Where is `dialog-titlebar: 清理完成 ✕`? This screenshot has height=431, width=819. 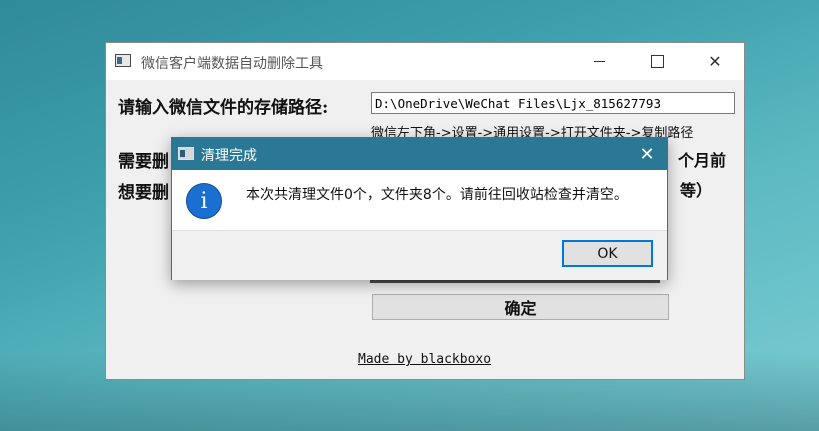
dialog-titlebar: 清理完成 ✕ is located at coordinates (419, 154).